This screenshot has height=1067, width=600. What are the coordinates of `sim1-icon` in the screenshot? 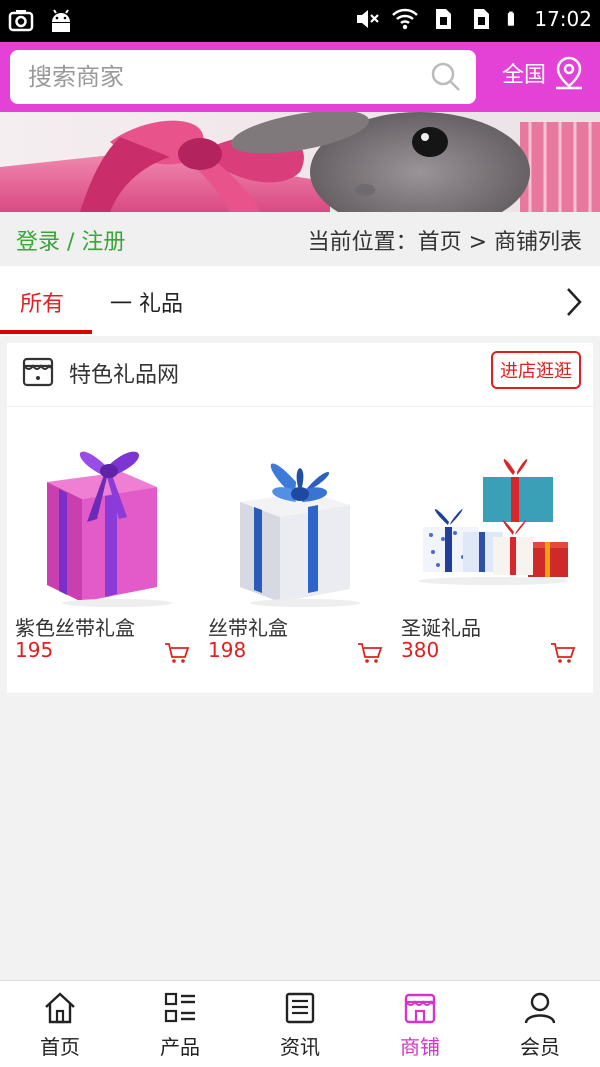 It's located at (444, 19).